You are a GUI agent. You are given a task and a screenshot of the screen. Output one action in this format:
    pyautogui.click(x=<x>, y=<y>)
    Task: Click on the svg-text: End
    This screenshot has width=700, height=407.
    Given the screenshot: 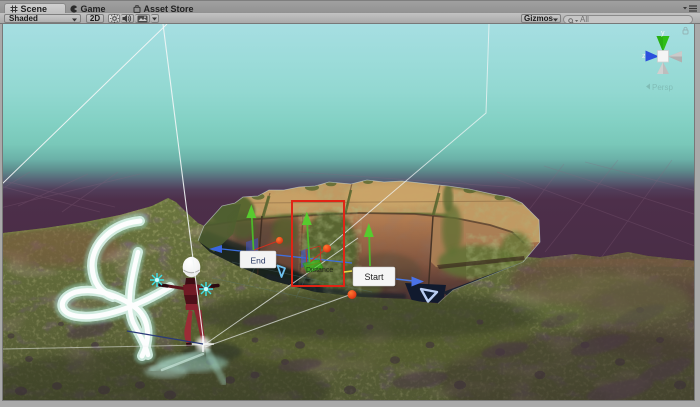 What is the action you would take?
    pyautogui.click(x=257, y=261)
    